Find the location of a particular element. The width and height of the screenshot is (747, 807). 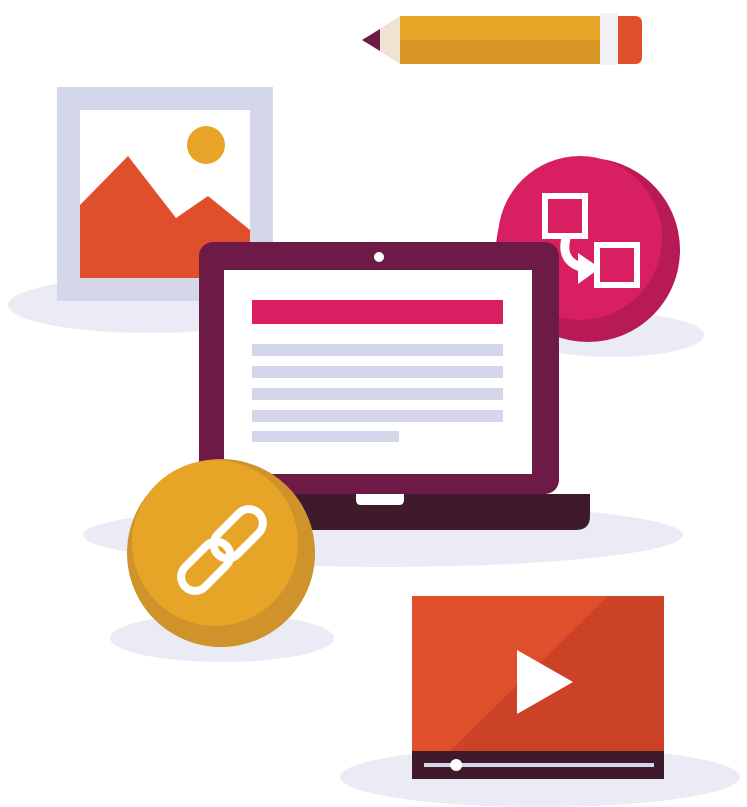

pencil-band is located at coordinates (609, 39).